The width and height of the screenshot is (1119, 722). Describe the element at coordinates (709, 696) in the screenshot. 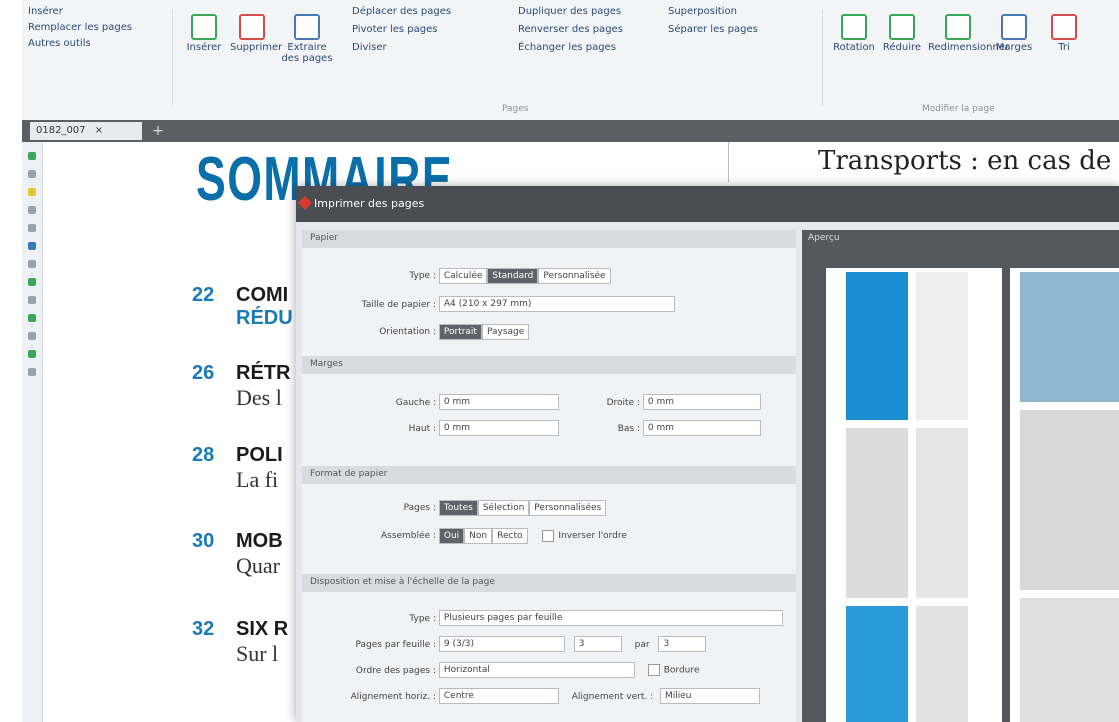

I see `valign-select: Milieu` at that location.